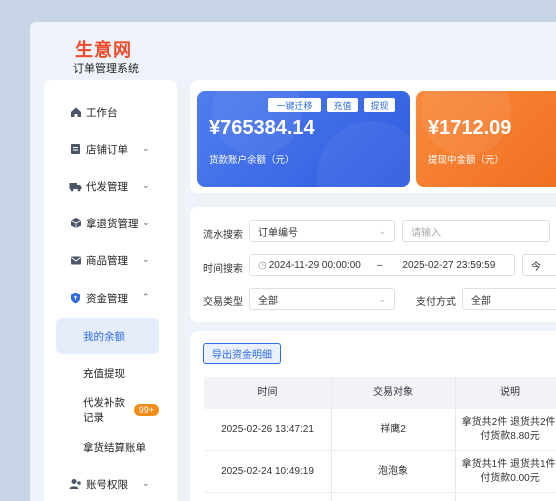  What do you see at coordinates (314, 265) in the screenshot?
I see `date-start: 2024-11-29 00:00:00` at bounding box center [314, 265].